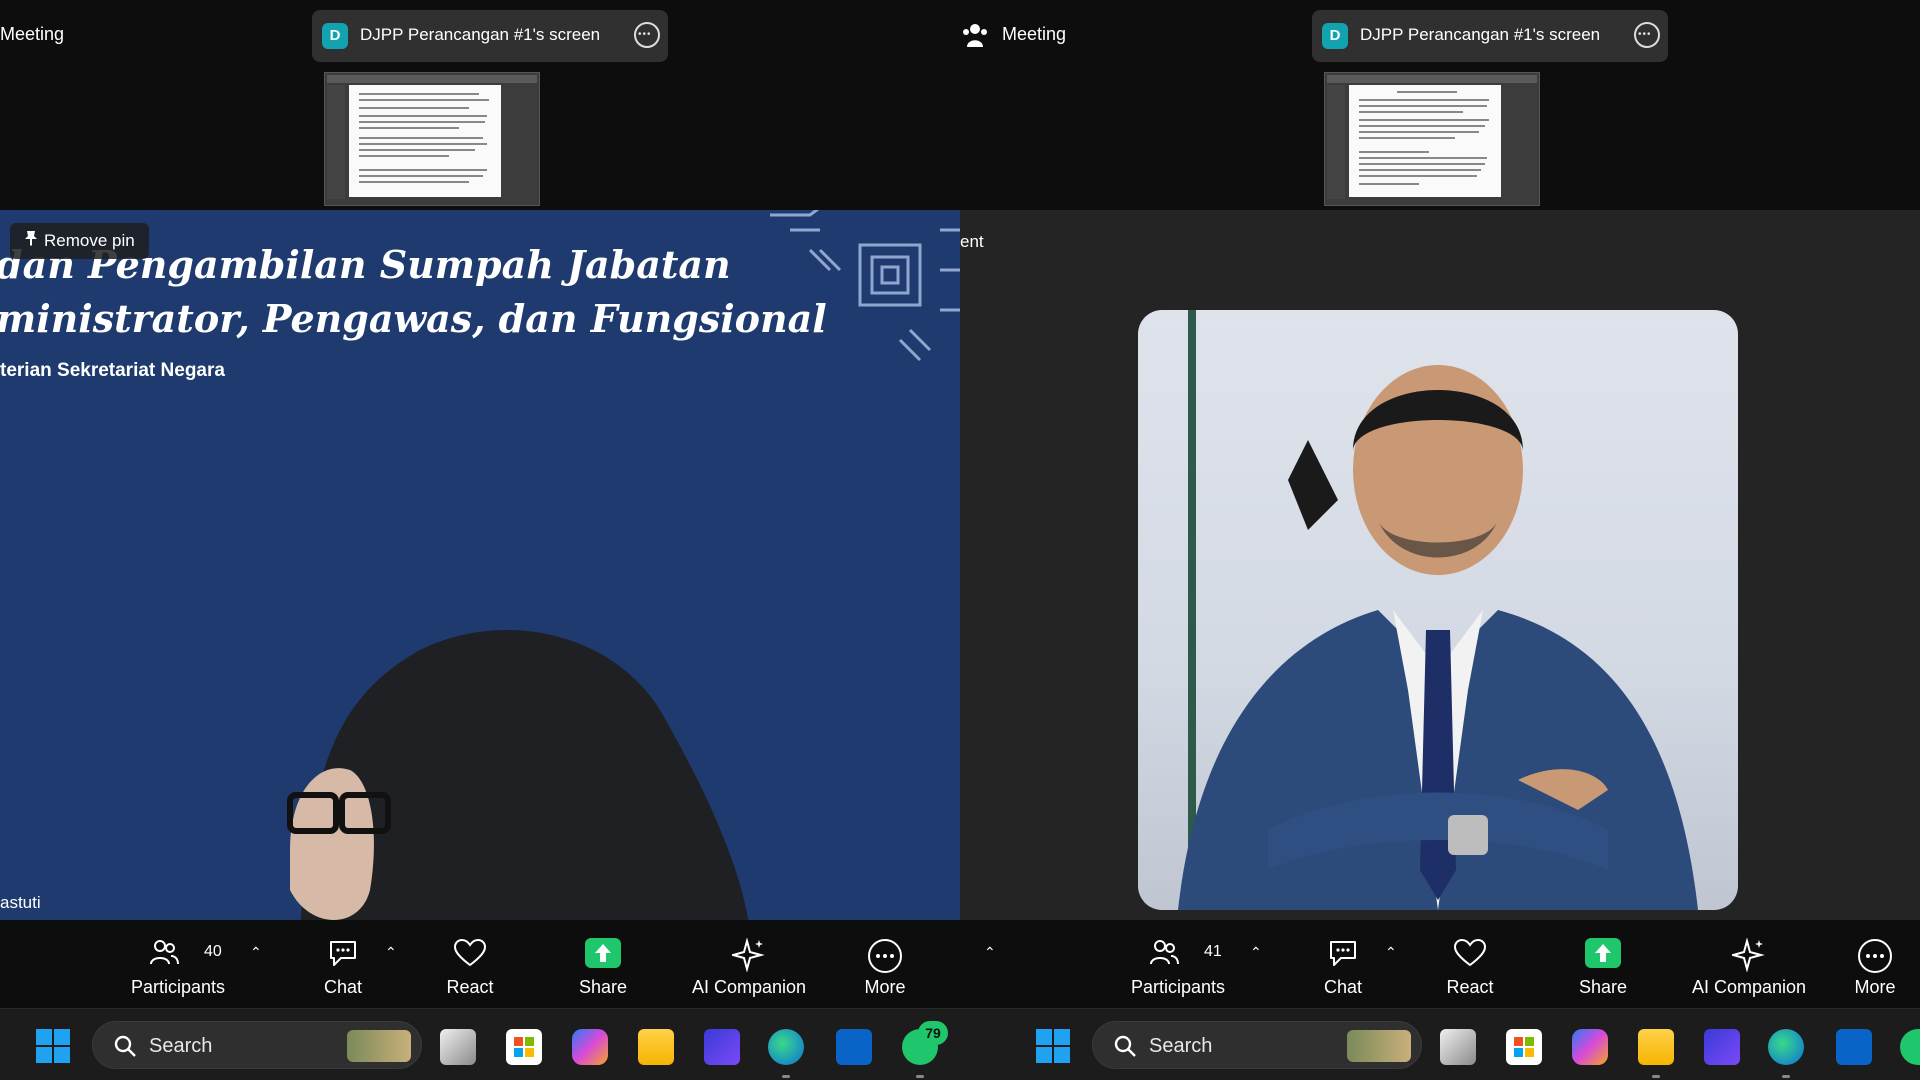 This screenshot has width=1920, height=1080. Describe the element at coordinates (112, 370) in the screenshot. I see `slide-subtitle: terian Sekretariat Negara` at that location.